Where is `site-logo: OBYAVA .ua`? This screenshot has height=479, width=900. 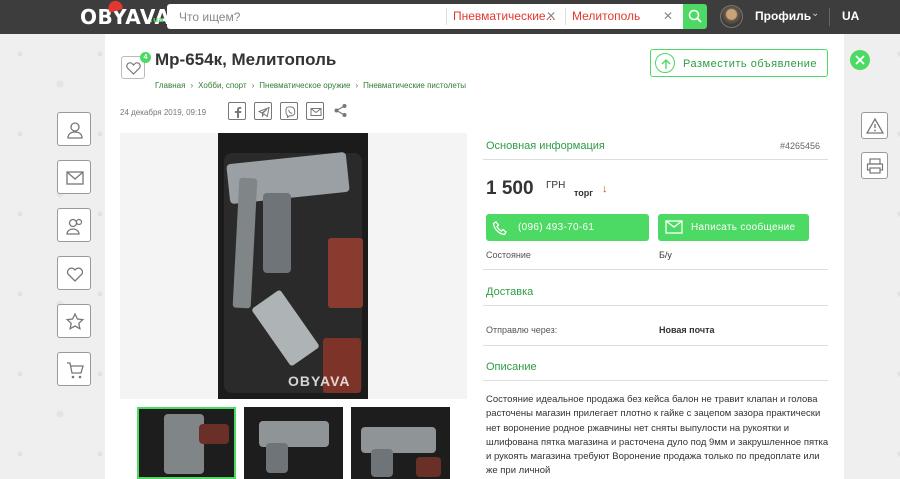 site-logo: OBYAVA .ua is located at coordinates (125, 15).